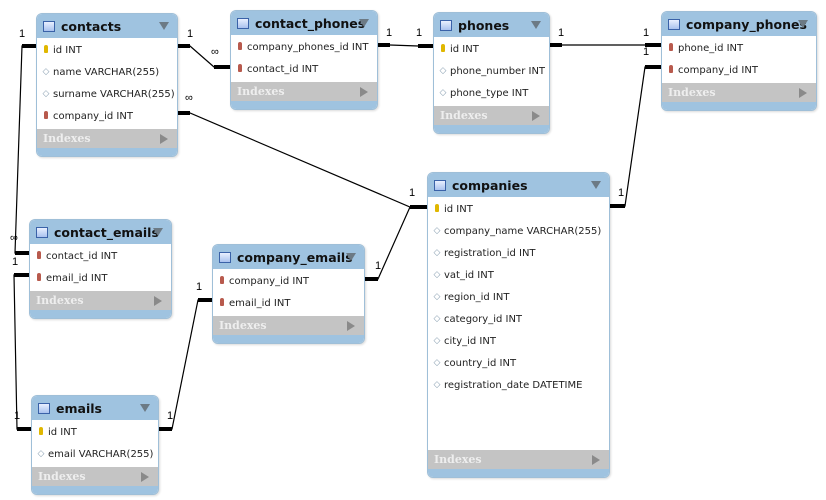  I want to click on table-header: contact_emails, so click(100, 232).